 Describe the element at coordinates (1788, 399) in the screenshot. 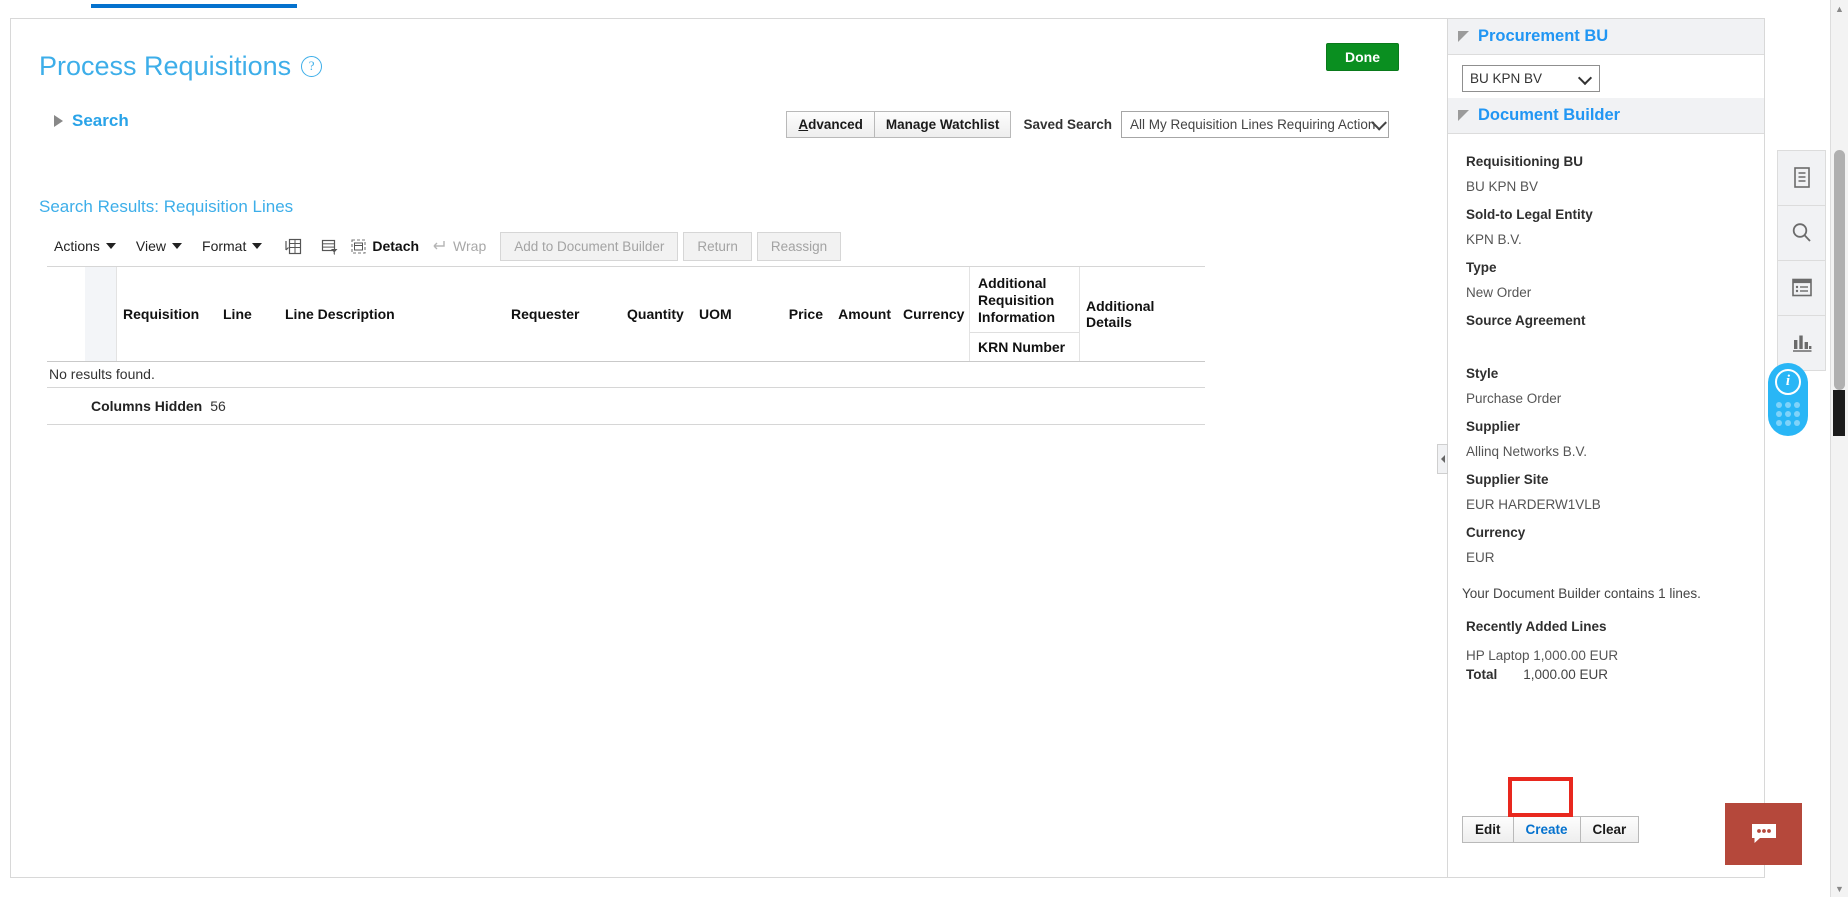

I see `info-widget: i` at that location.